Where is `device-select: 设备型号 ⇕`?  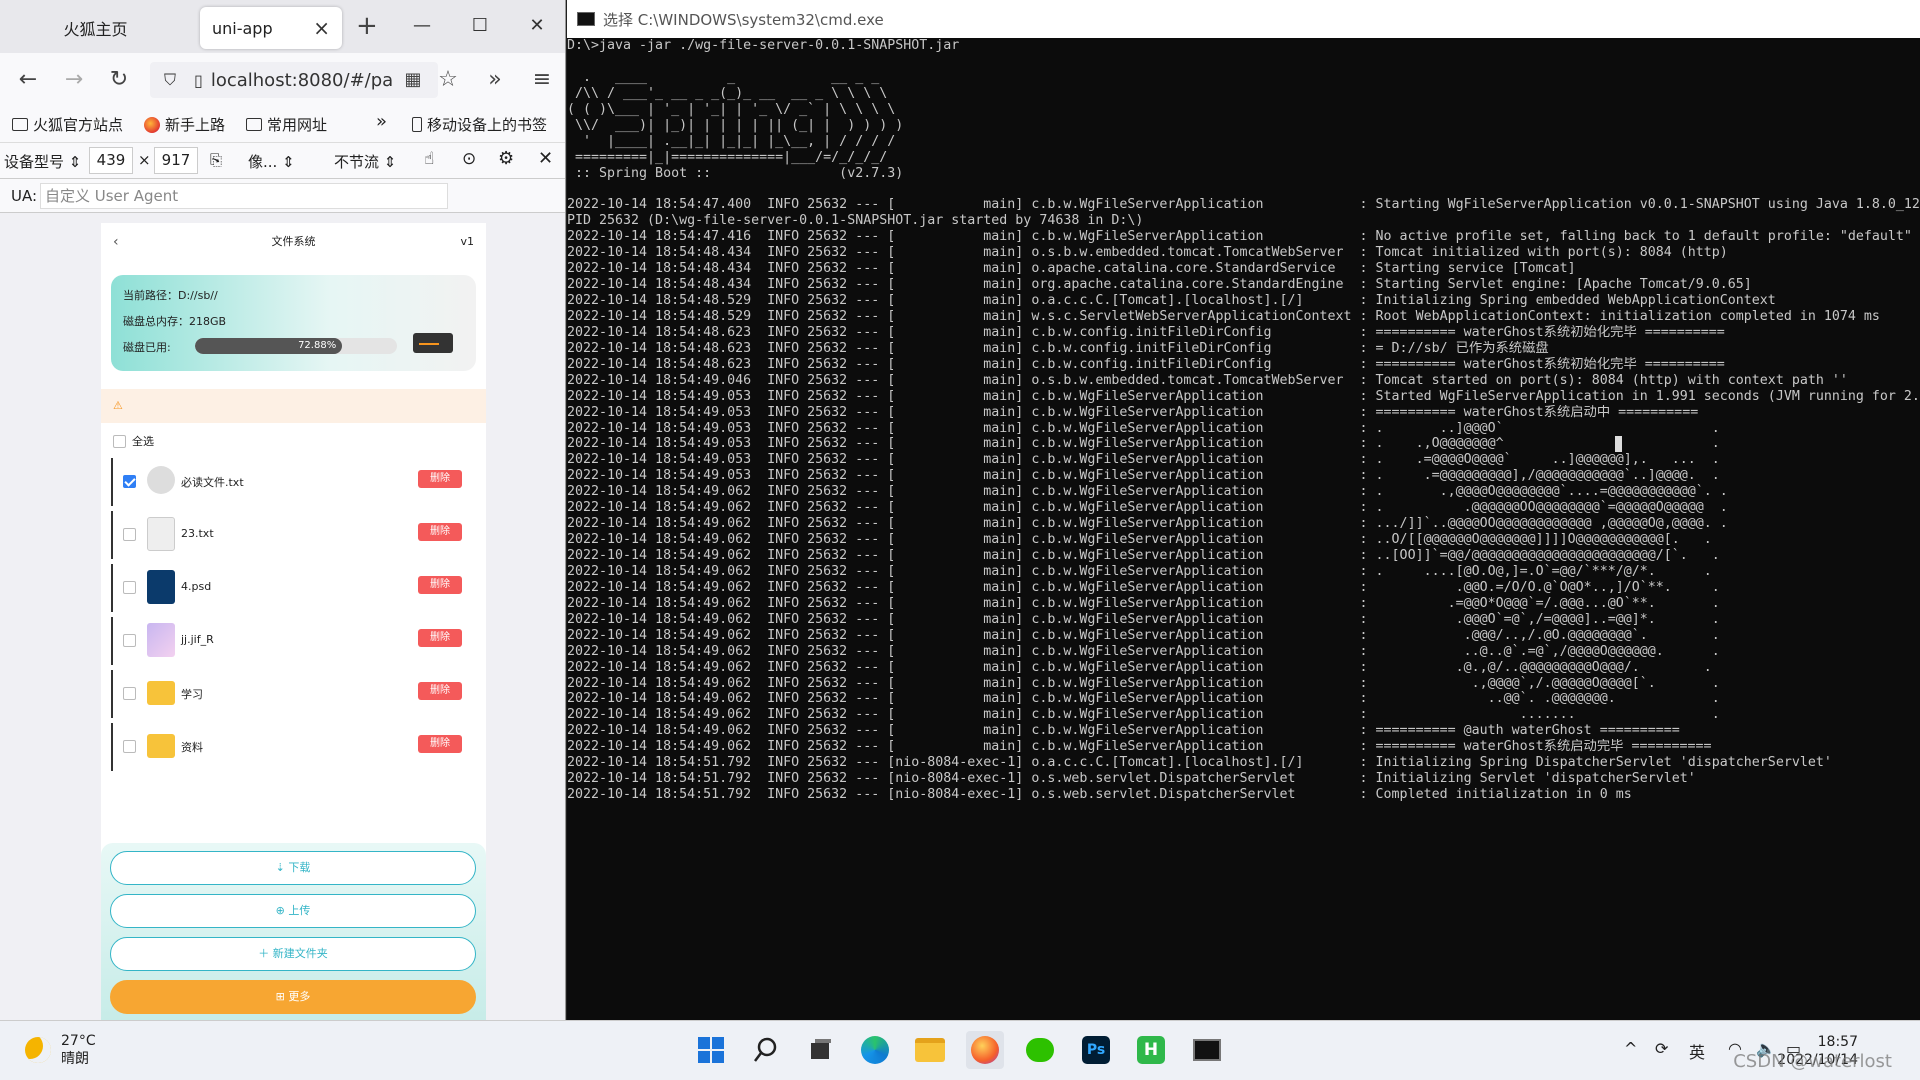
device-select: 设备型号 ⇕ is located at coordinates (42, 161).